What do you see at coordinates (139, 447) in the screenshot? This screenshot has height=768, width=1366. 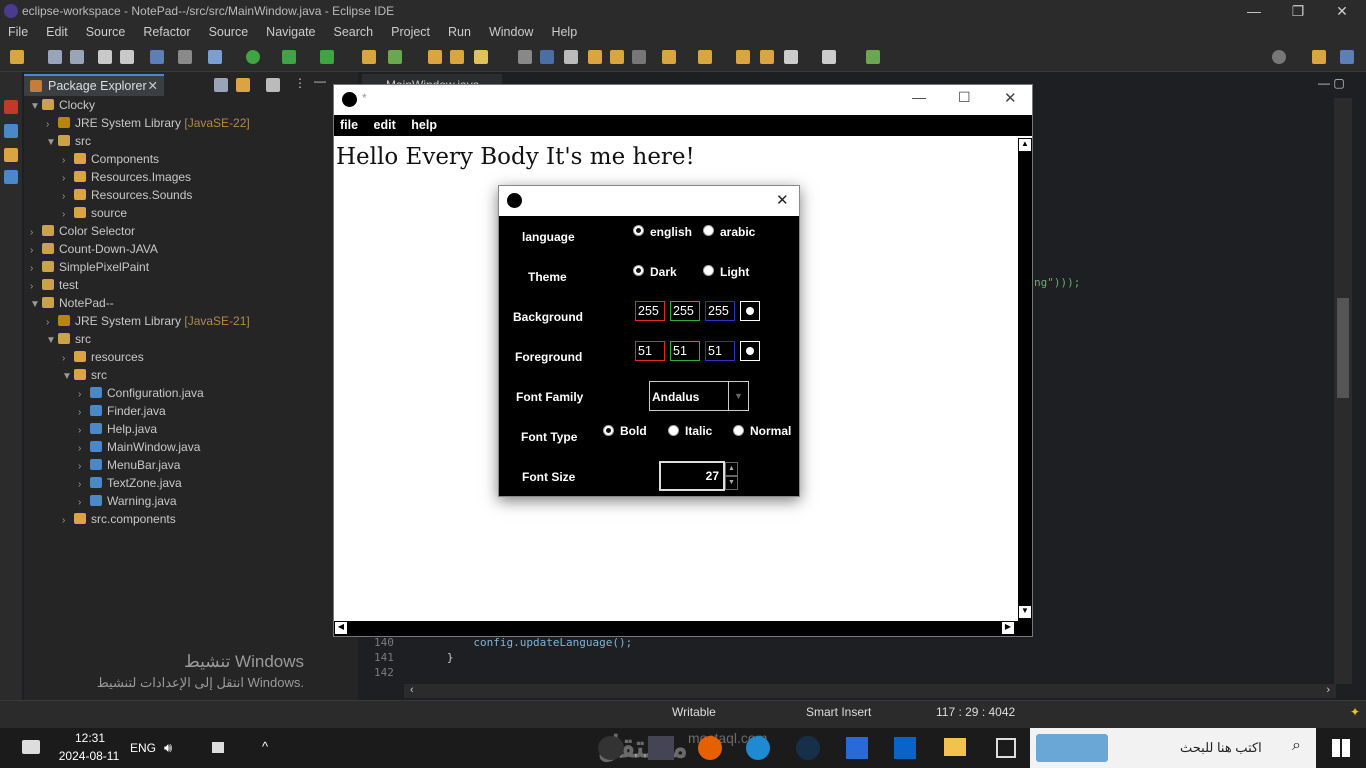 I see `tree-item-mainwindow: › MainWindow.java` at bounding box center [139, 447].